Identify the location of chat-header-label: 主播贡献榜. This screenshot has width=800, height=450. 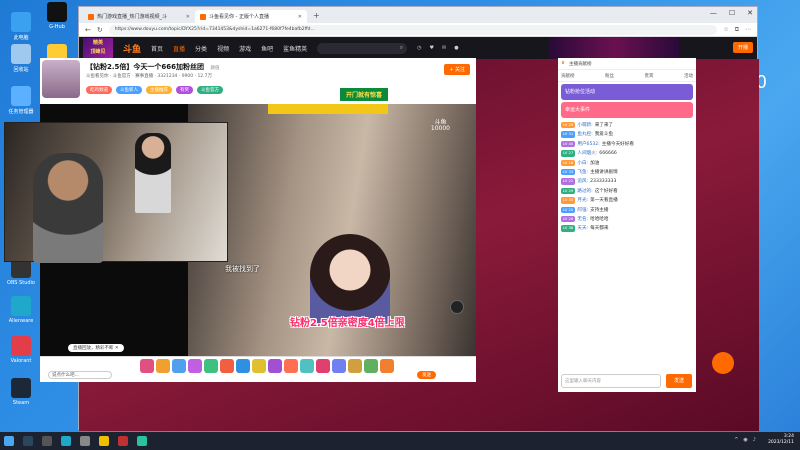
(580, 64).